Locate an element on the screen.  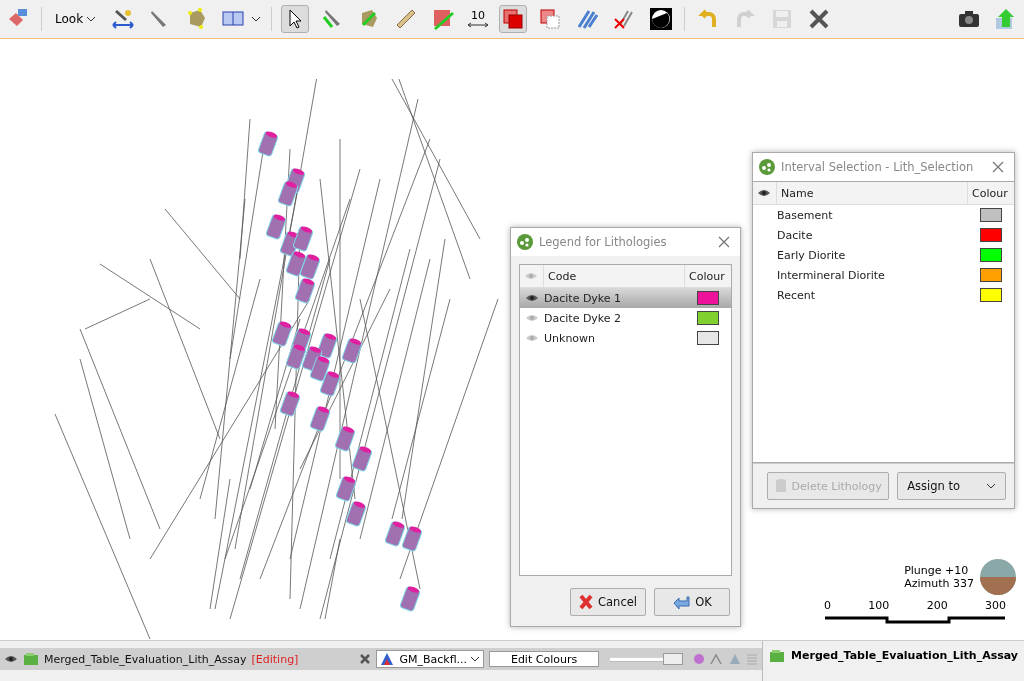
stacked-squares-icon is located at coordinates (513, 19).